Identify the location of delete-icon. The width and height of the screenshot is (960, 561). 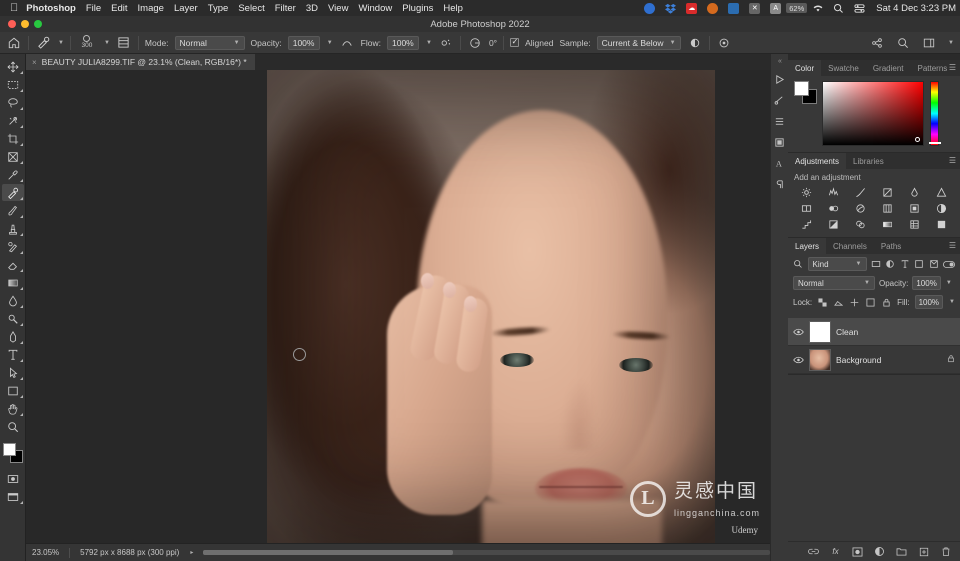
(945, 551).